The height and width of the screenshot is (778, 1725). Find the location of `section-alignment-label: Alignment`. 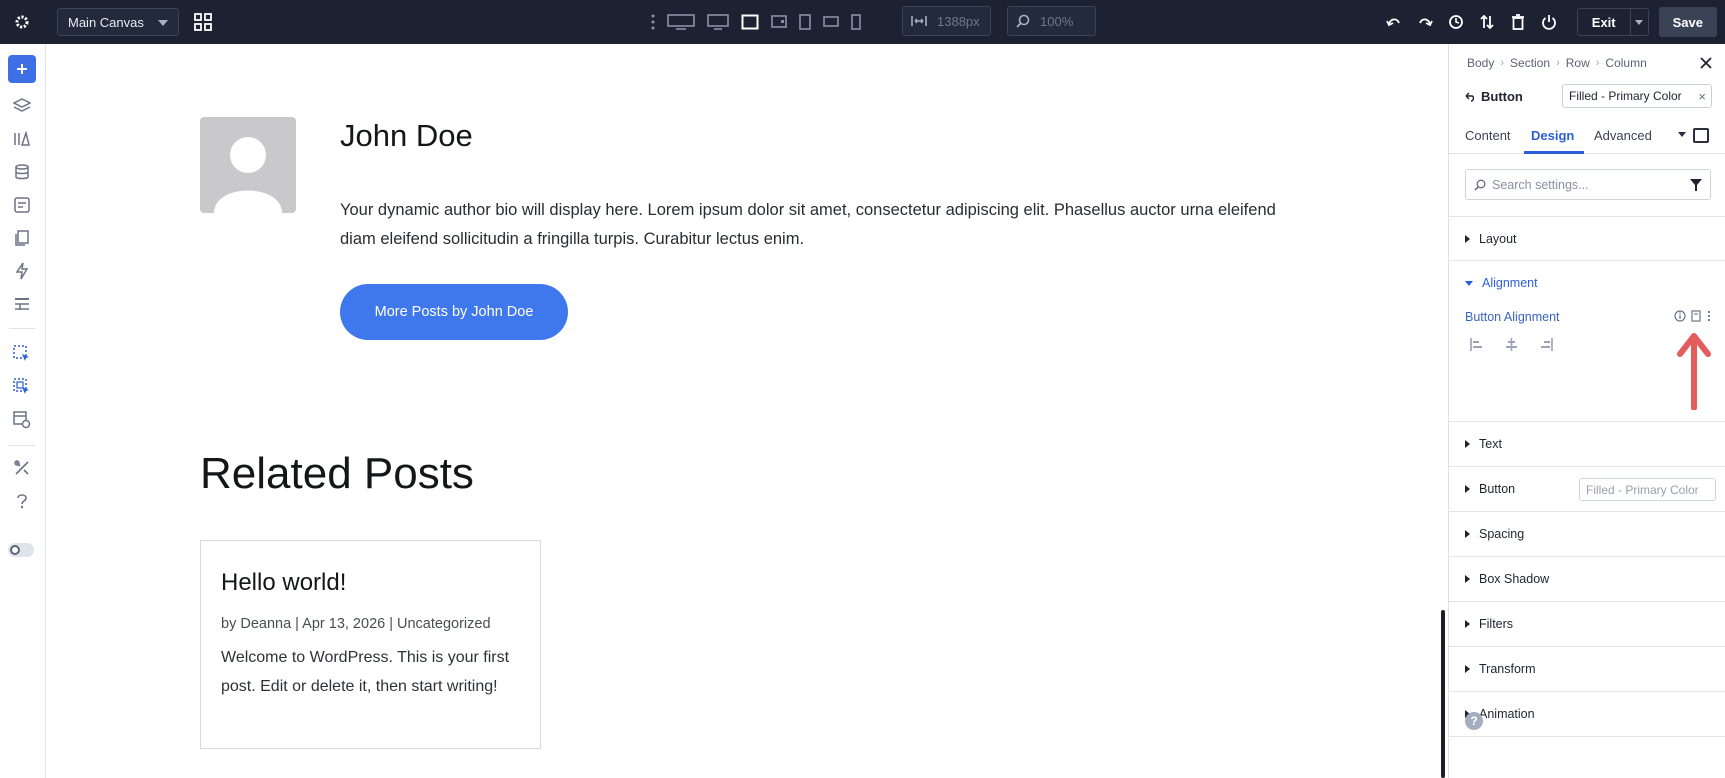

section-alignment-label: Alignment is located at coordinates (1510, 283).